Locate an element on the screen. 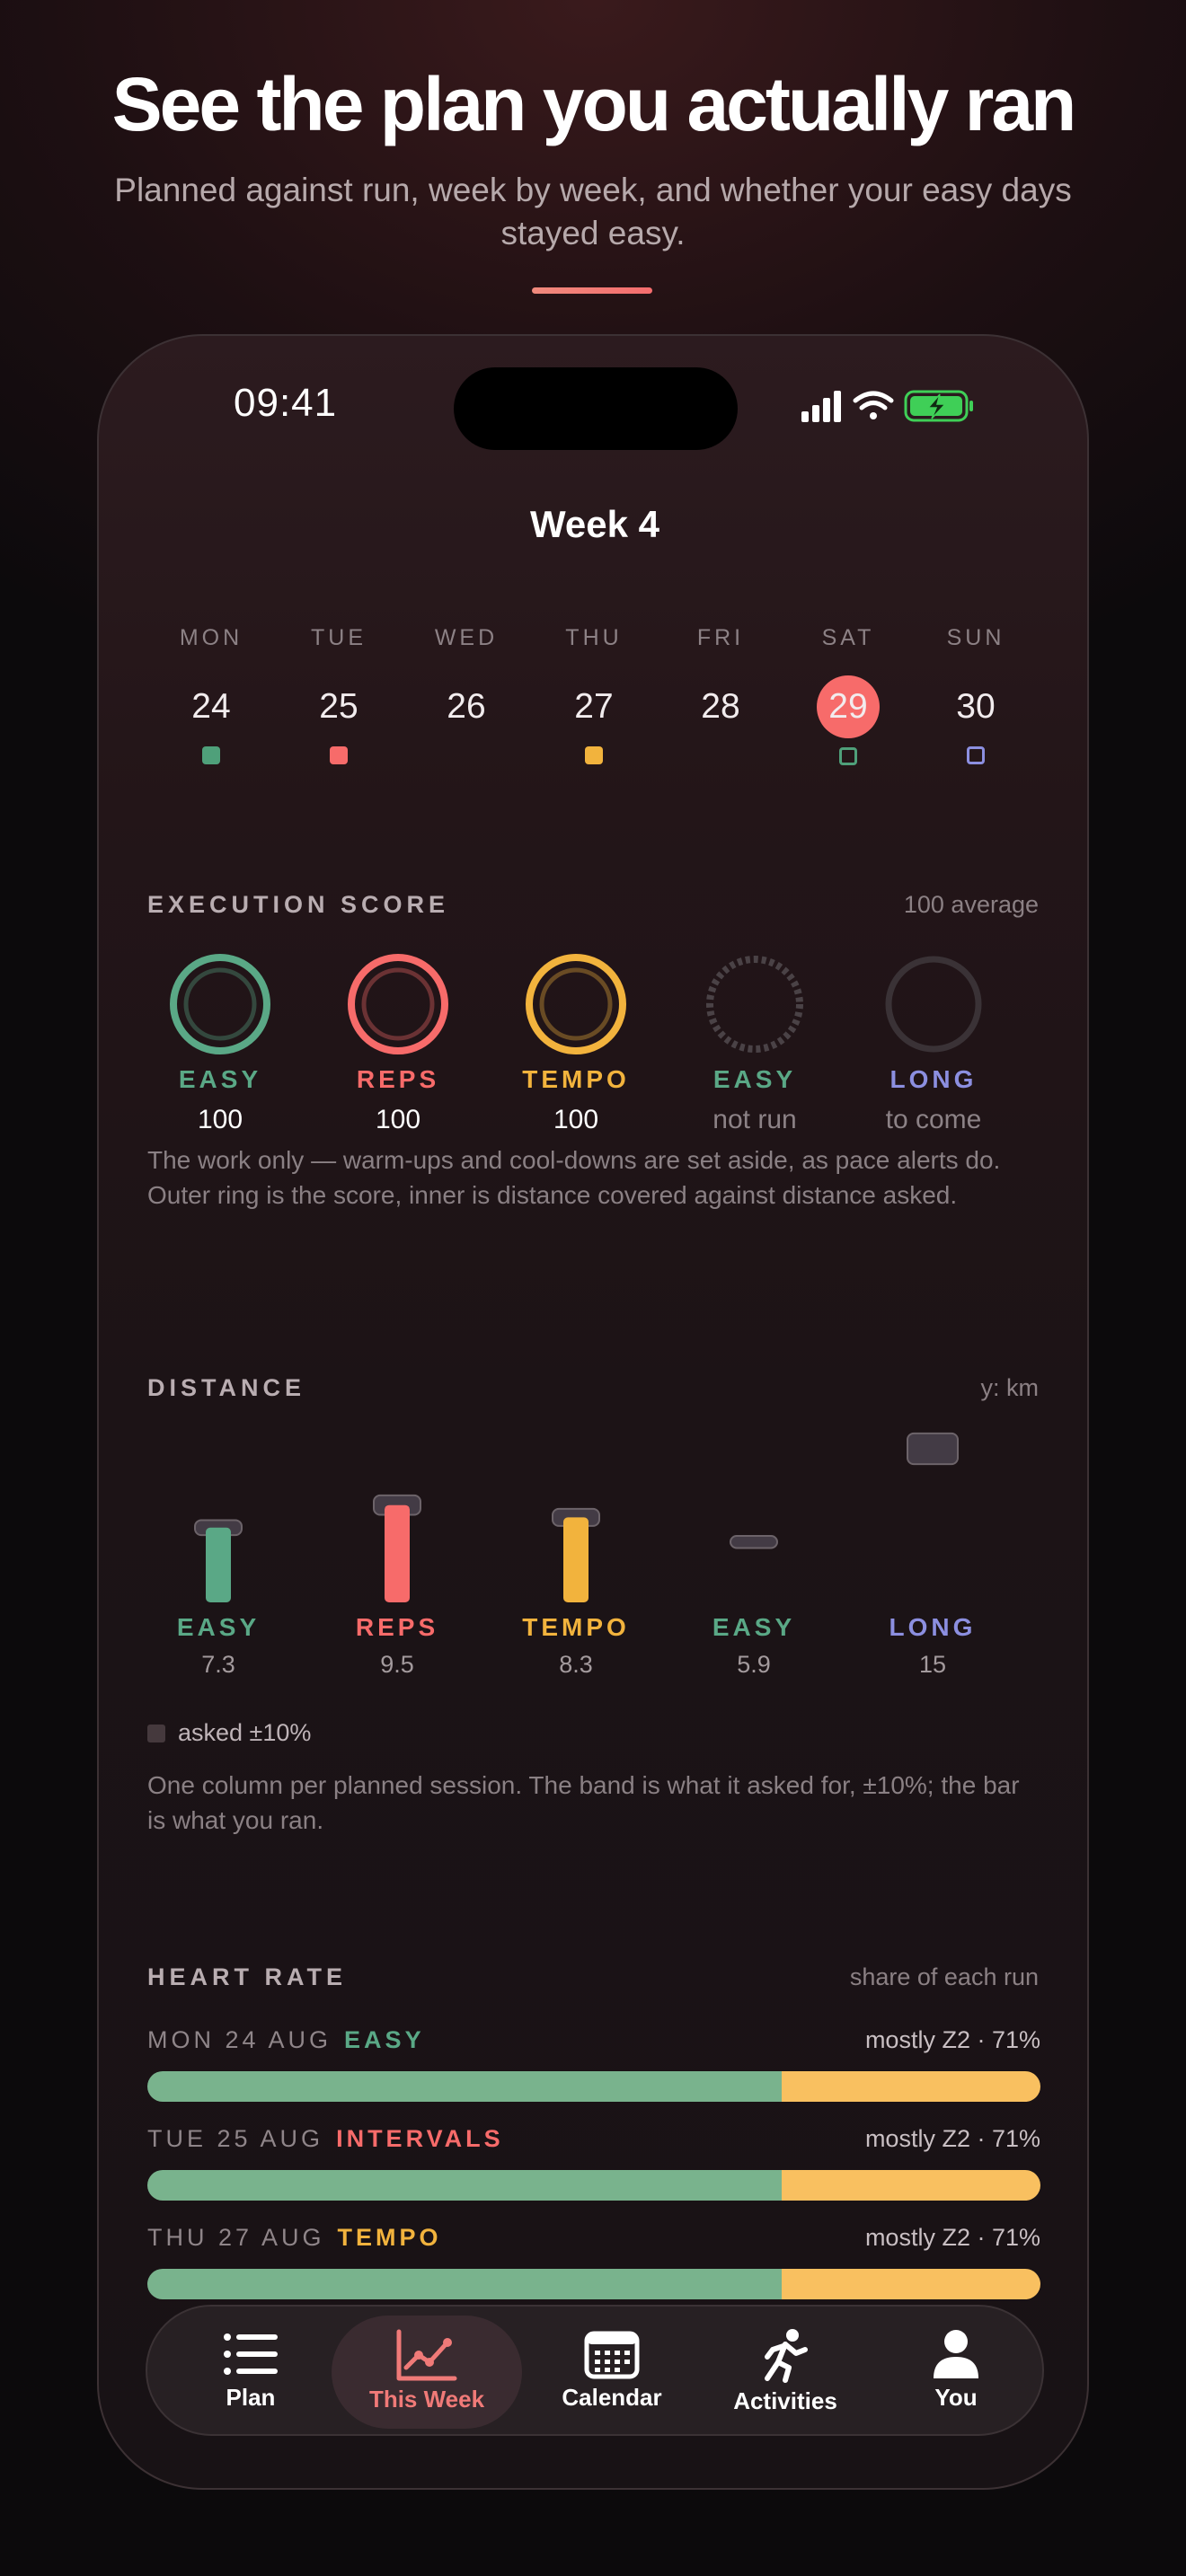 The width and height of the screenshot is (1186, 2576). battery-charging-icon is located at coordinates (938, 406).